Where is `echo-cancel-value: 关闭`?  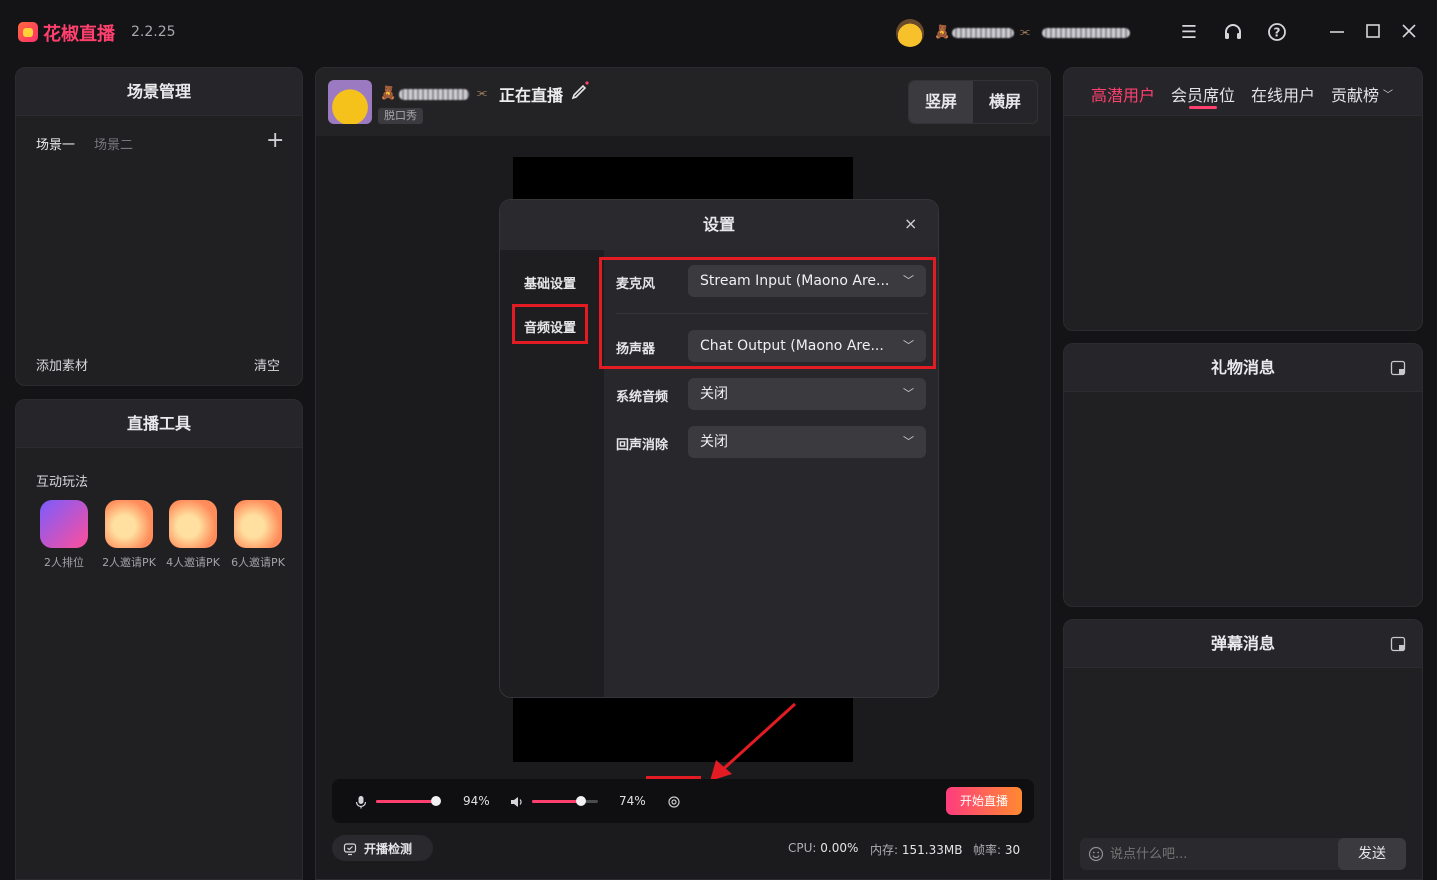
echo-cancel-value: 关闭 is located at coordinates (714, 442).